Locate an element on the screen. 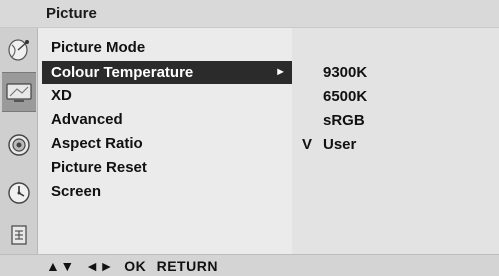 The width and height of the screenshot is (499, 276). menu-item-label: Picture Reset is located at coordinates (99, 167).